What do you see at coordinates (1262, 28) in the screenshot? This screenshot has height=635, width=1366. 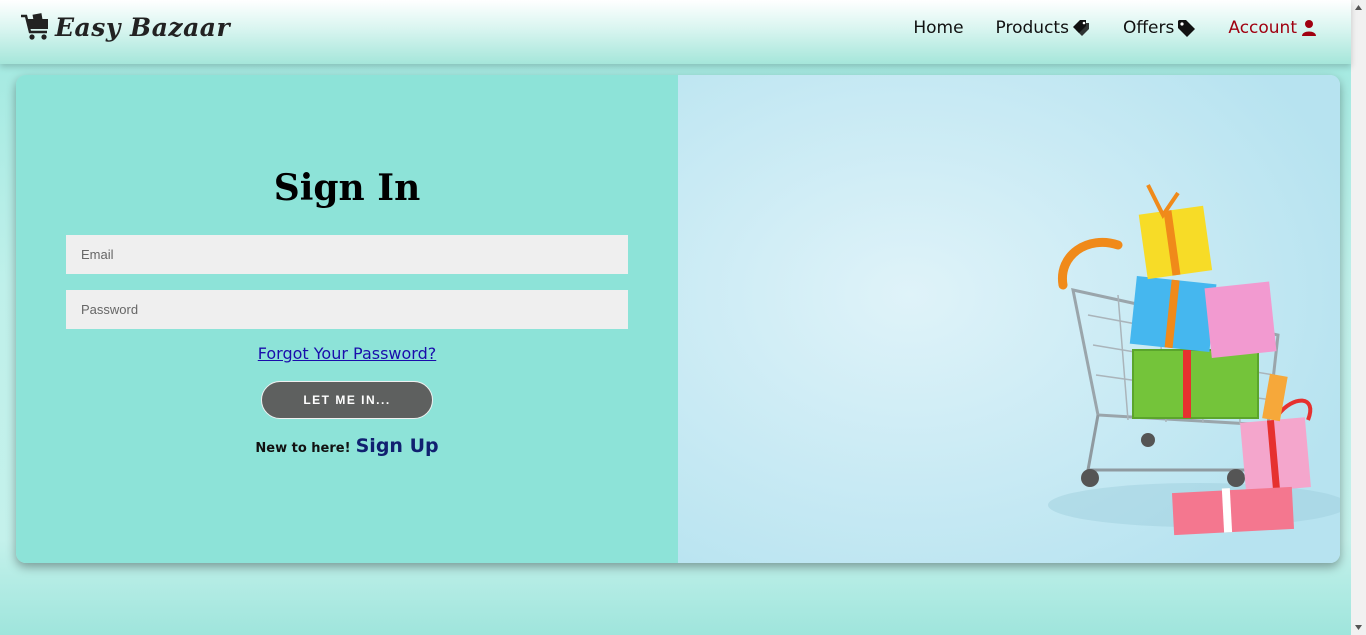 I see `nav-account-label: Account` at bounding box center [1262, 28].